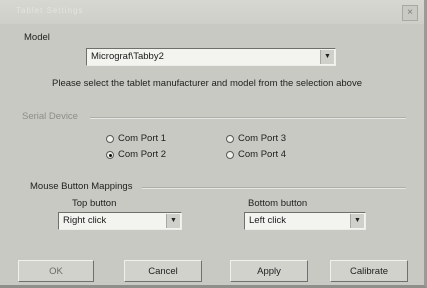  Describe the element at coordinates (127, 56) in the screenshot. I see `model-select-value: Micrograf\Tabby2` at that location.